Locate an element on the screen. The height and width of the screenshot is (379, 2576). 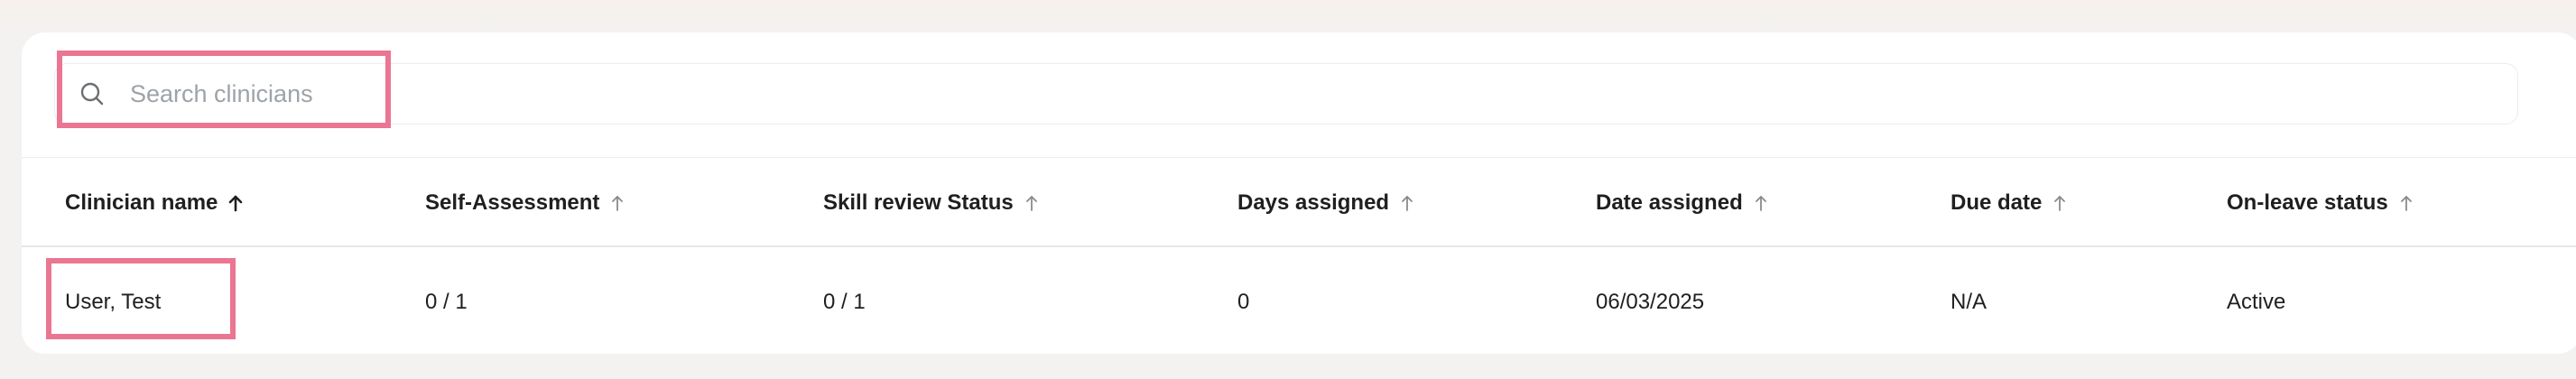
column-header-label: Self-Assessment is located at coordinates (512, 203).